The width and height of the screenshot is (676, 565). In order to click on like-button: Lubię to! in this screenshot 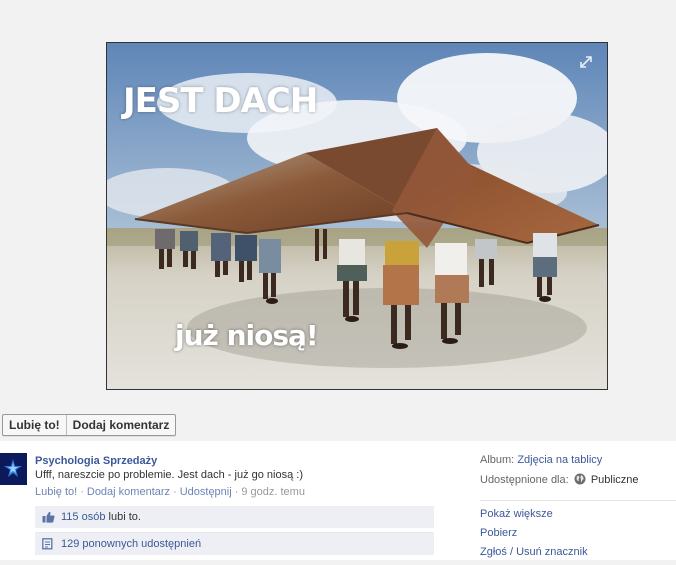, I will do `click(34, 425)`.